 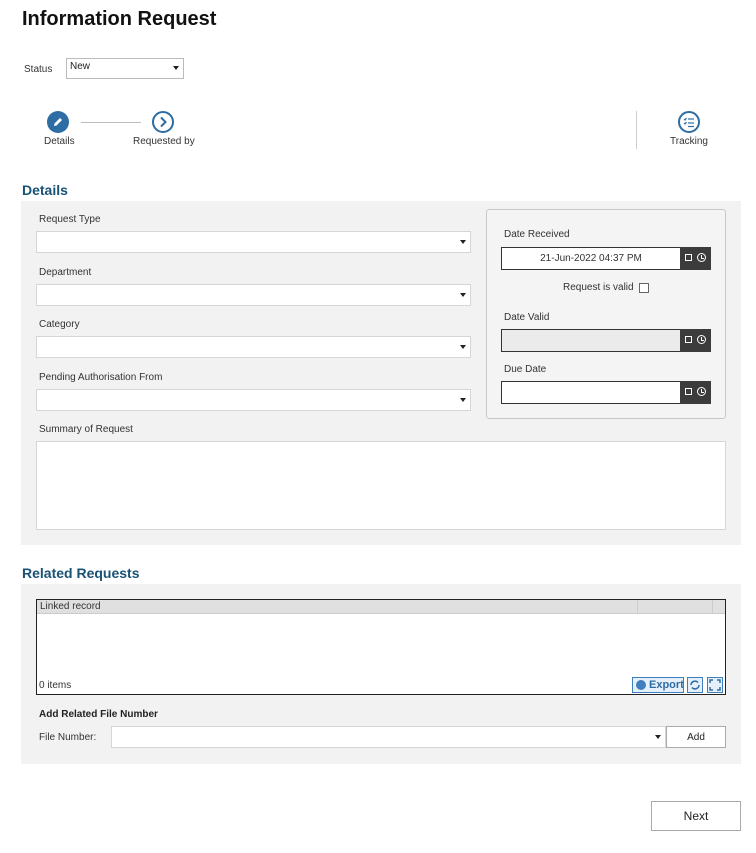 I want to click on date-received-input: 21-Jun-2022 04:37 PM, so click(x=606, y=258).